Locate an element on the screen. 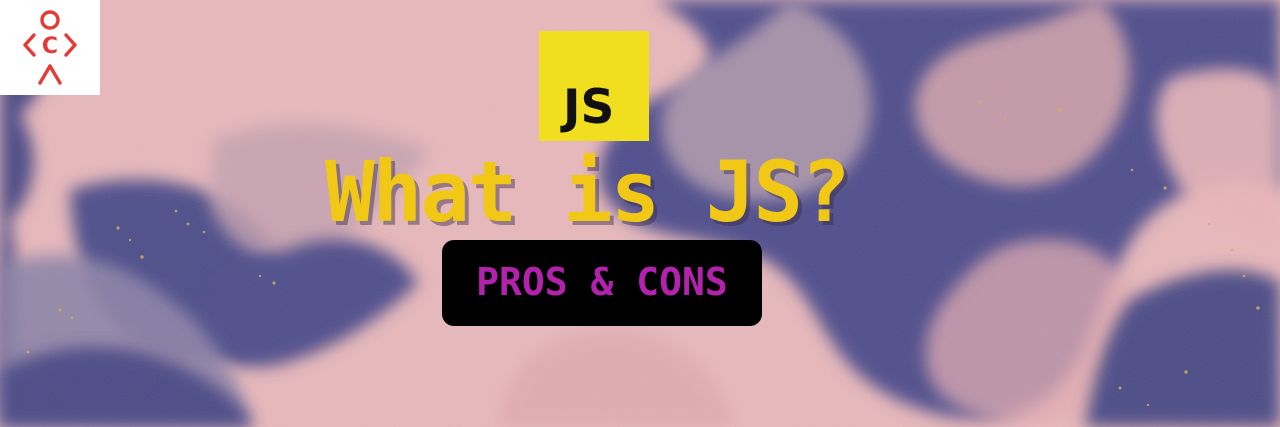  svg-text: C is located at coordinates (50, 46).